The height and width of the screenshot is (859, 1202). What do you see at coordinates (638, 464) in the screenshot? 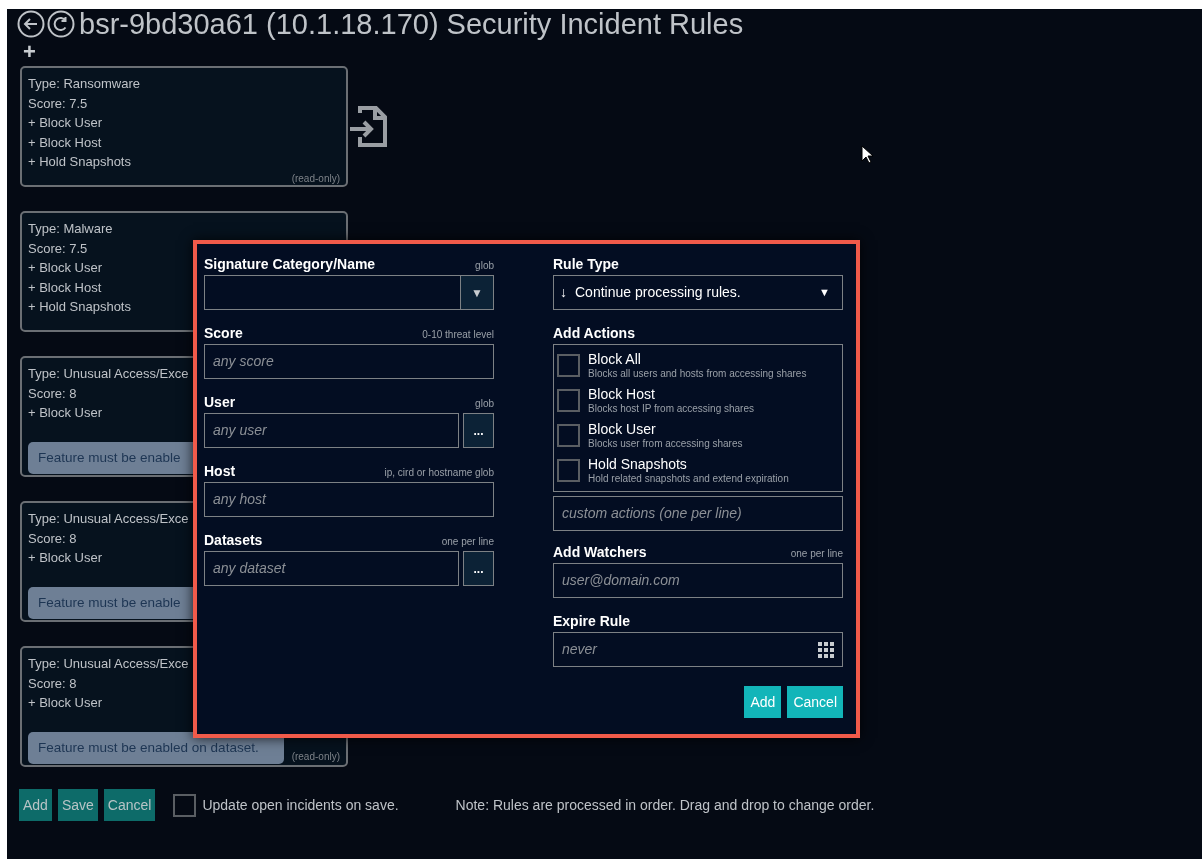
I see `action-title: Hold Snapshots` at bounding box center [638, 464].